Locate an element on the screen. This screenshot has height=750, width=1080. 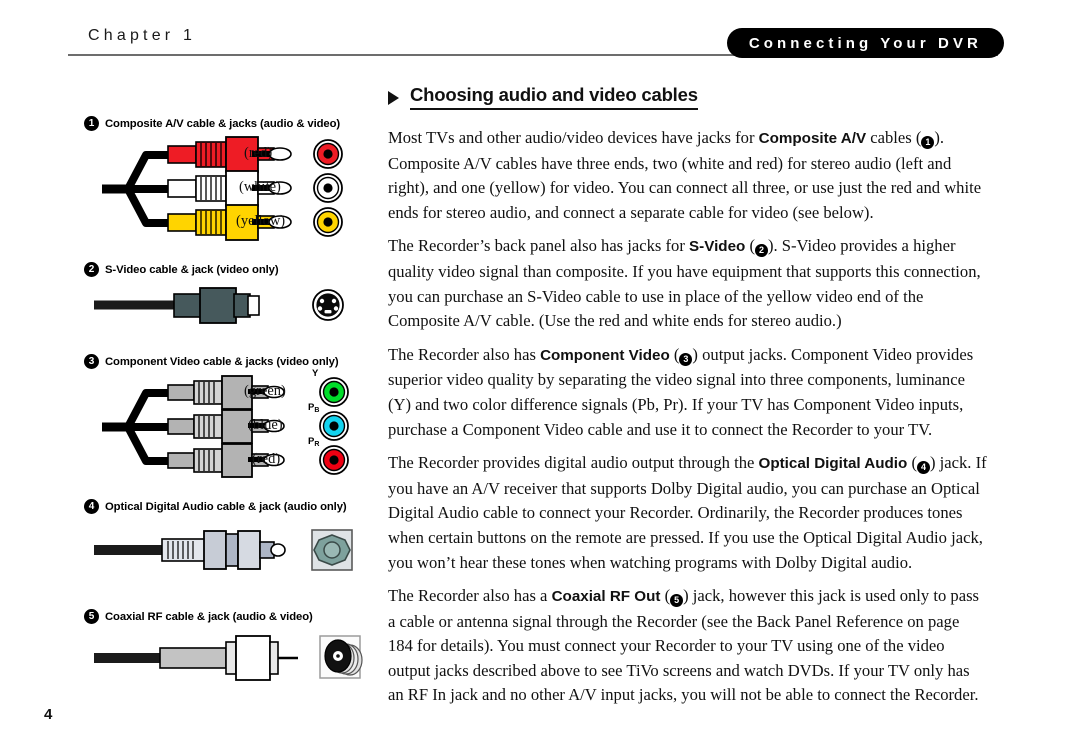
composite-av-diagram is located at coordinates (222, 188).